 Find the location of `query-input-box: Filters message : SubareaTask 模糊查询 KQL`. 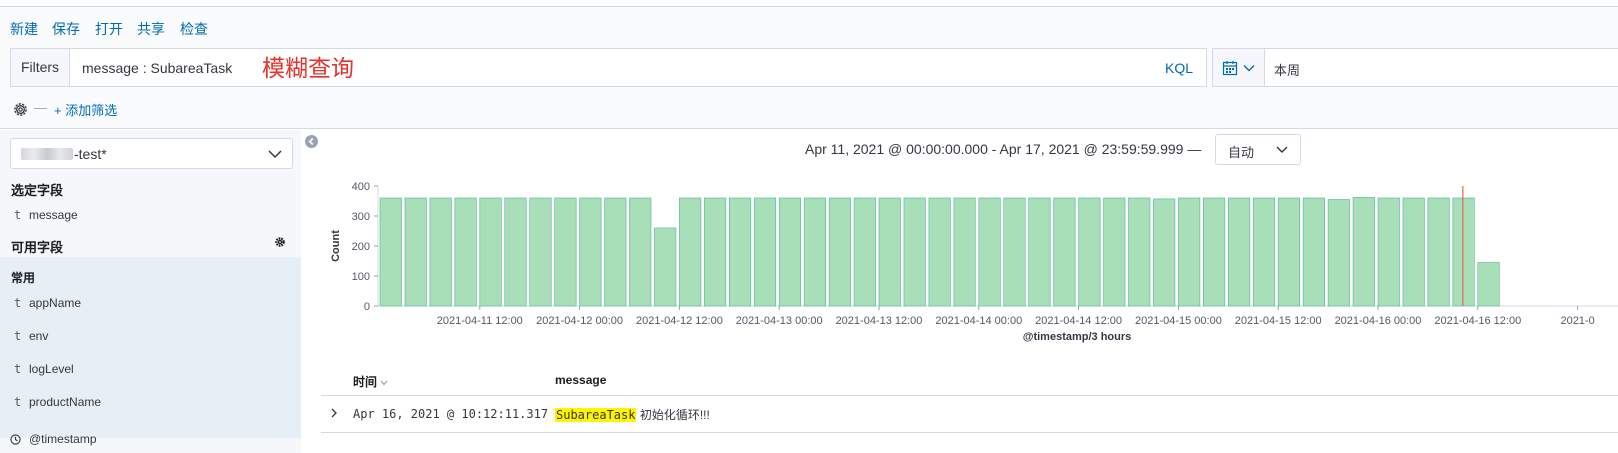

query-input-box: Filters message : SubareaTask 模糊查询 KQL is located at coordinates (608, 67).